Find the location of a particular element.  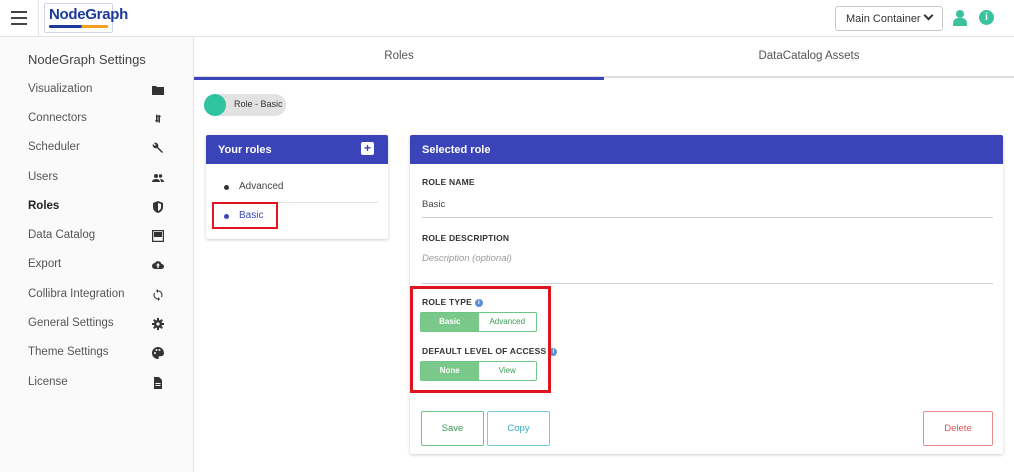

gear-icon is located at coordinates (158, 324).